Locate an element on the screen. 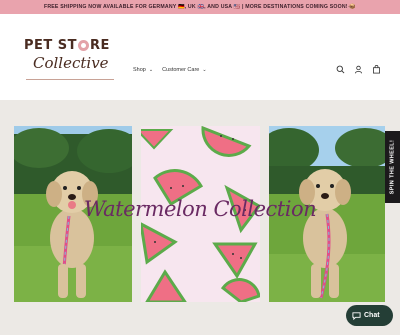  logo-script: Collective is located at coordinates (71, 63).